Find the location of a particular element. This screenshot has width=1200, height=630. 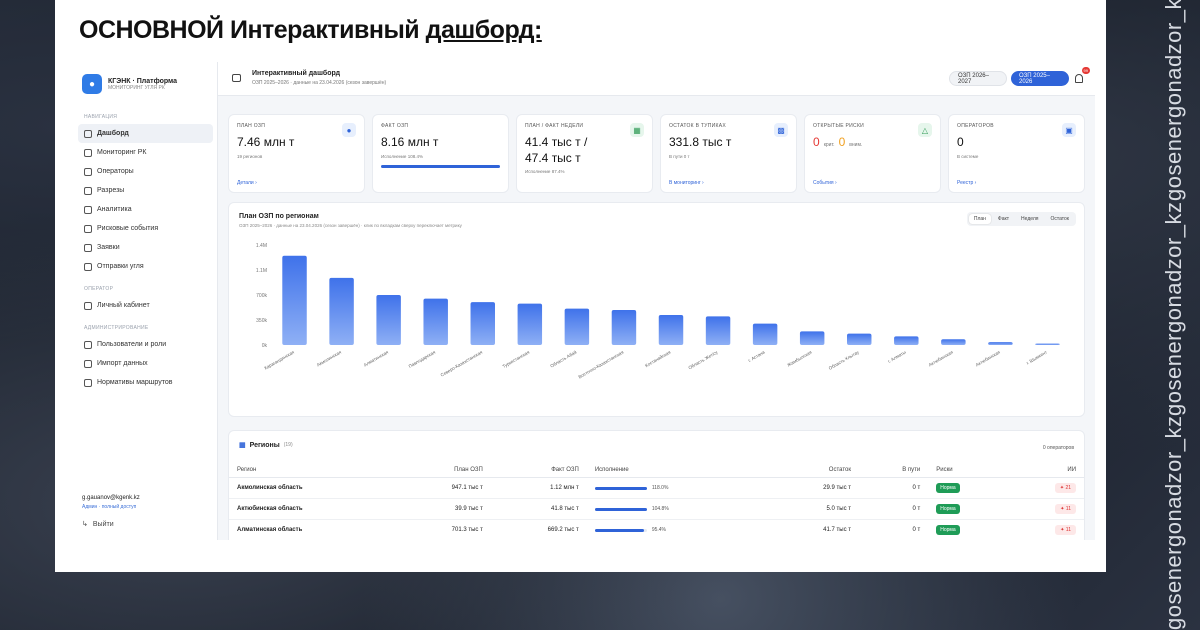

sidebar-item: Личный кабинет is located at coordinates (145, 305).